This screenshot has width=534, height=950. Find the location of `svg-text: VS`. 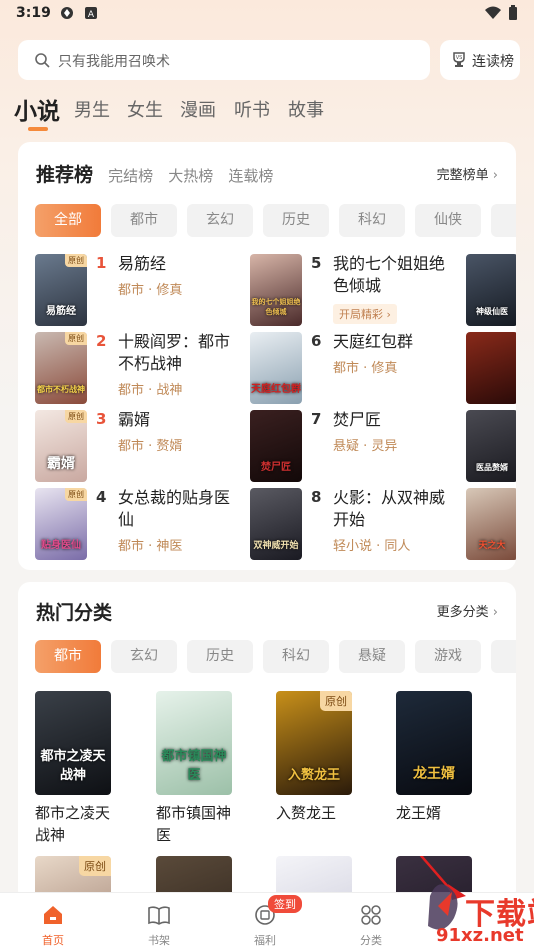

svg-text: VS is located at coordinates (459, 58).